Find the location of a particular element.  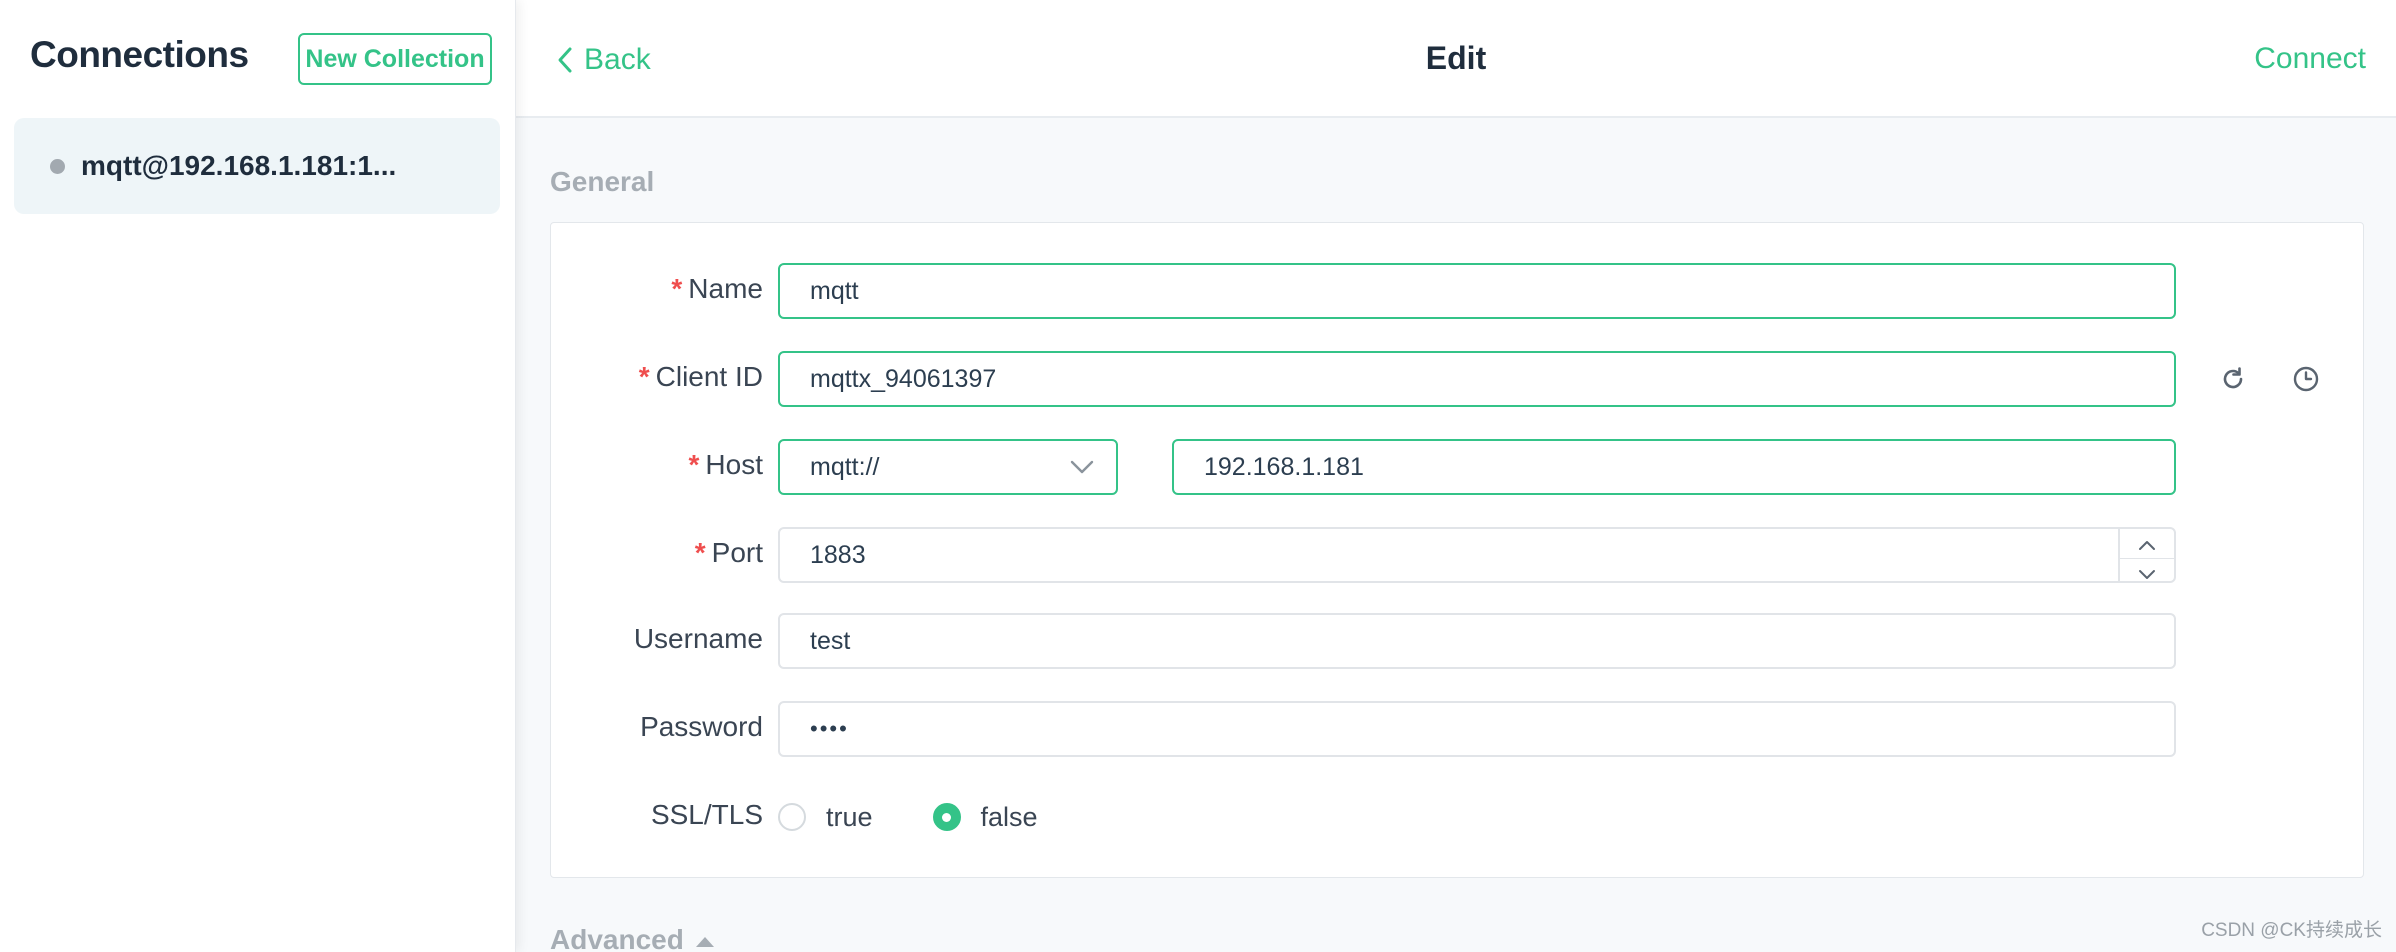

clock-icon is located at coordinates (2306, 379).